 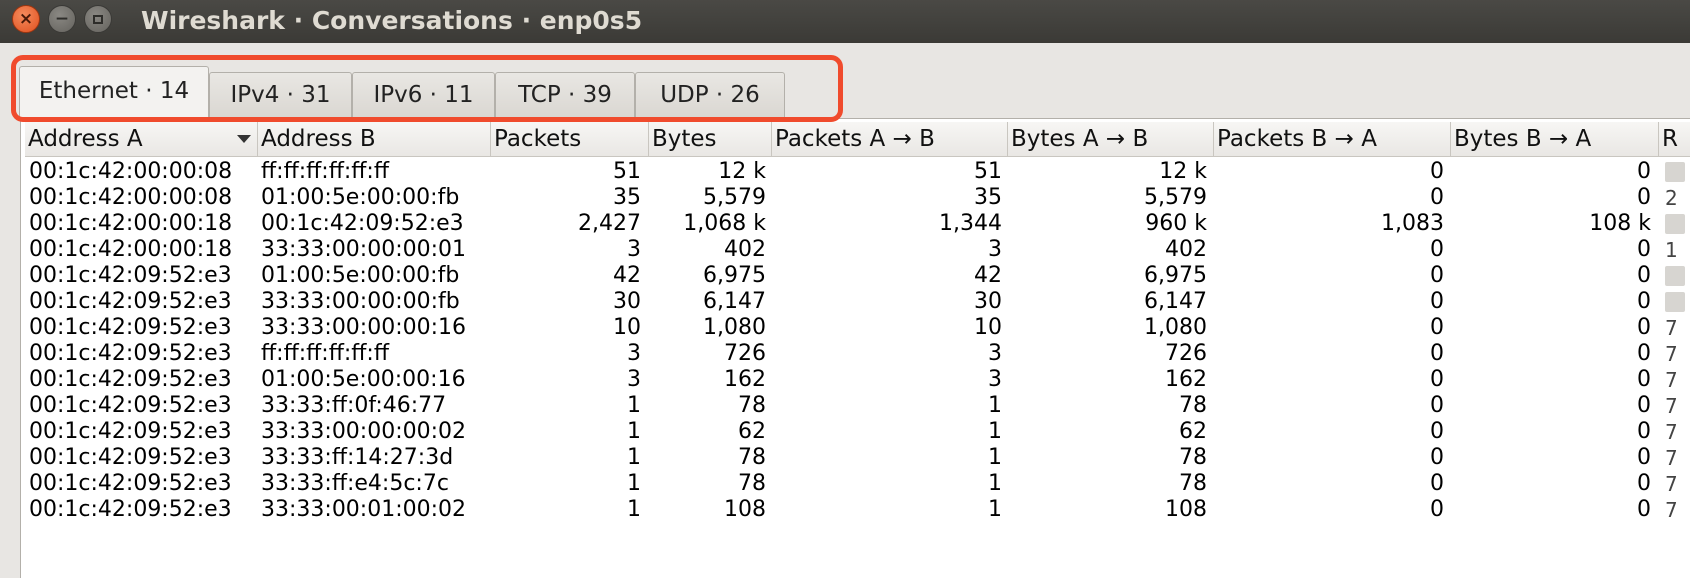 What do you see at coordinates (360, 275) in the screenshot?
I see `cell-address-b: 01:00:5e:00:00:fb` at bounding box center [360, 275].